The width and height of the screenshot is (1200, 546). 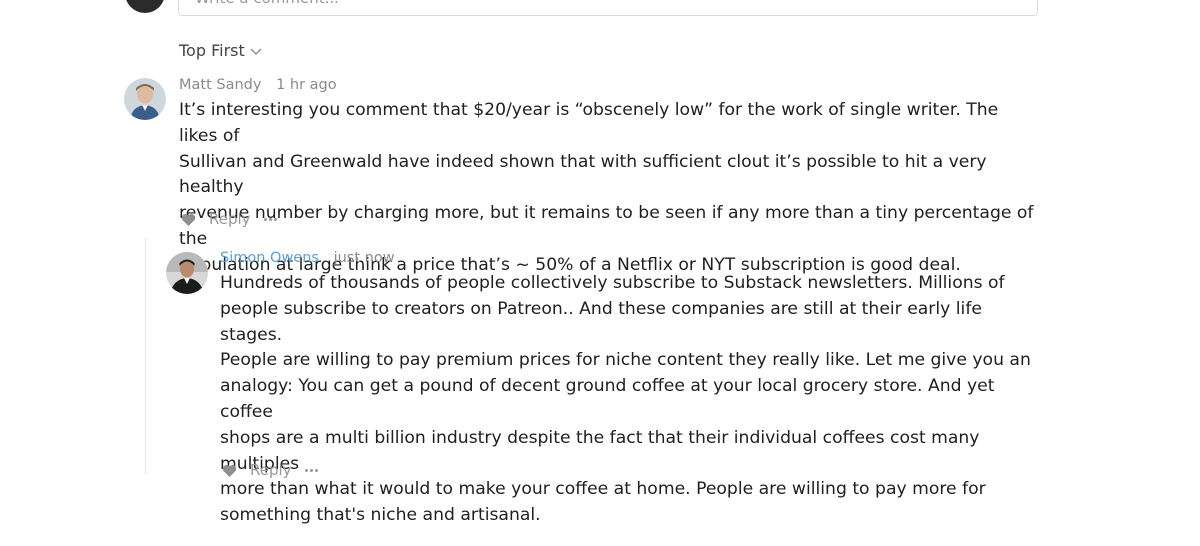 I want to click on comment-meta: Simon Owens just now, so click(x=307, y=258).